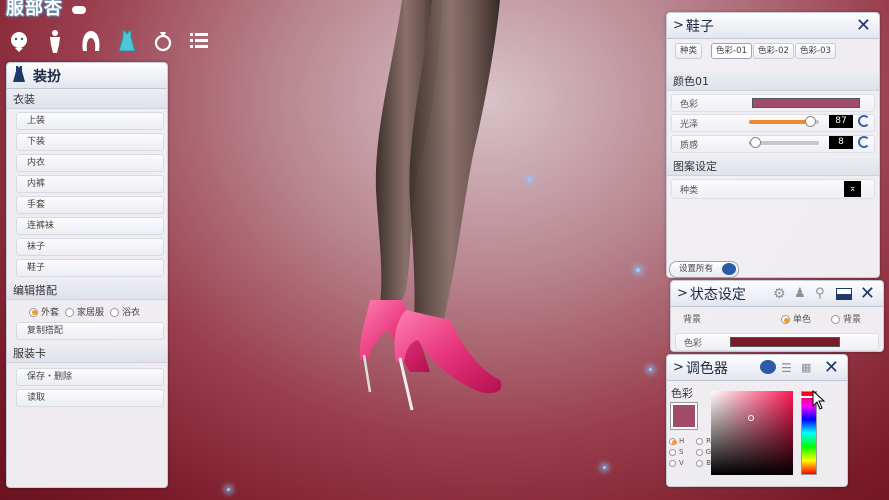 This screenshot has width=889, height=500. Describe the element at coordinates (777, 320) in the screenshot. I see `background-row: 背景 单色 背景` at that location.